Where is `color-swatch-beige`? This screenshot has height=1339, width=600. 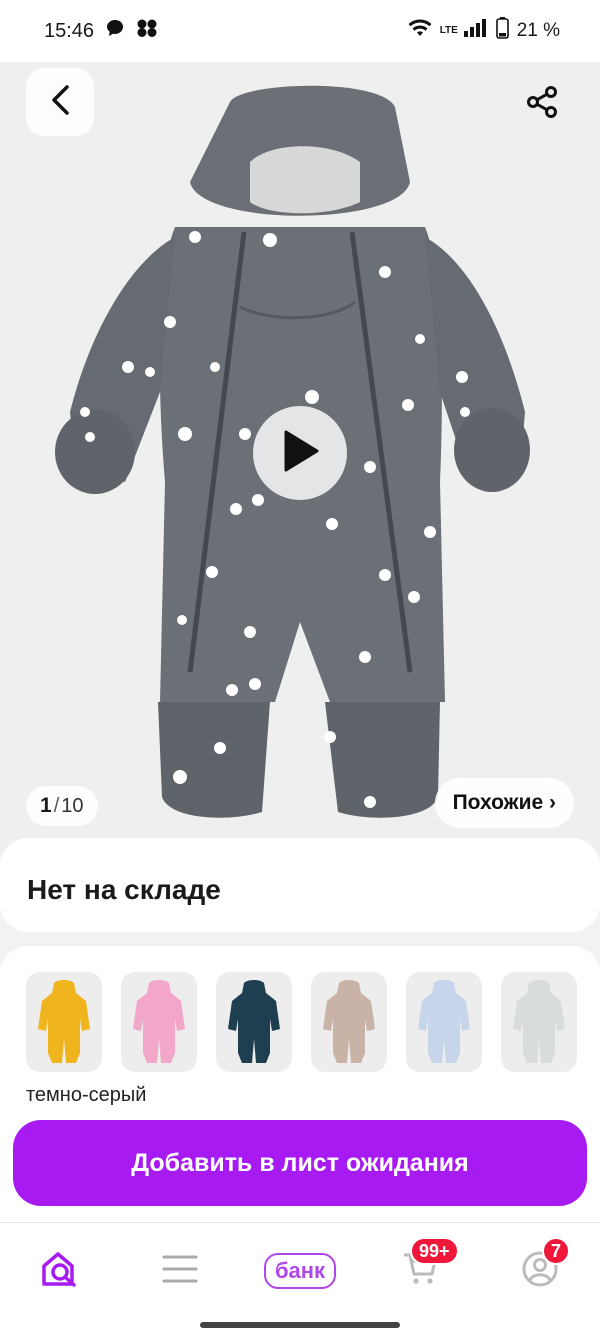
color-swatch-beige is located at coordinates (349, 1022).